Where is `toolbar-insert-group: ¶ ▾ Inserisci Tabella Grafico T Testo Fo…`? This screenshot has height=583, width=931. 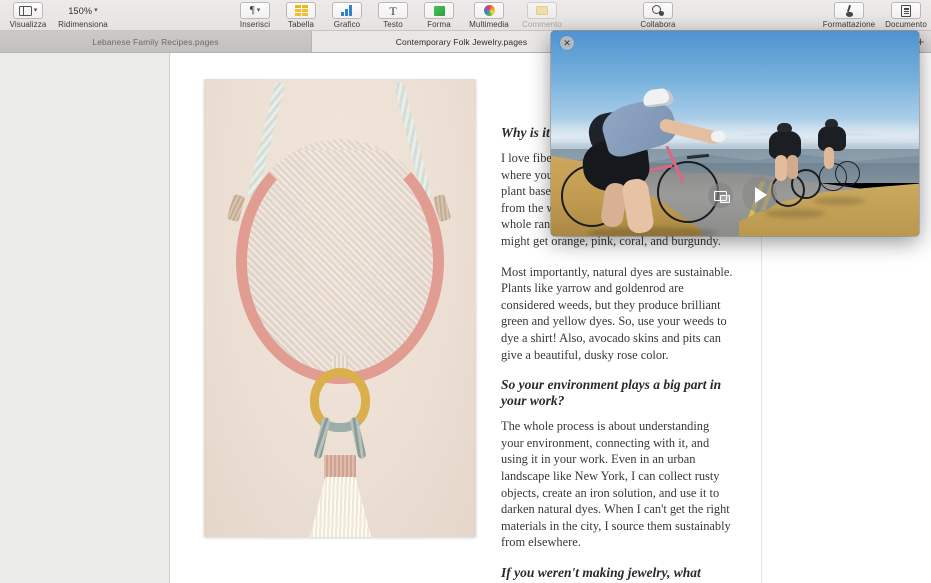
toolbar-insert-group: ¶ ▾ Inserisci Tabella Grafico T Testo Fo… is located at coordinates (400, 15).